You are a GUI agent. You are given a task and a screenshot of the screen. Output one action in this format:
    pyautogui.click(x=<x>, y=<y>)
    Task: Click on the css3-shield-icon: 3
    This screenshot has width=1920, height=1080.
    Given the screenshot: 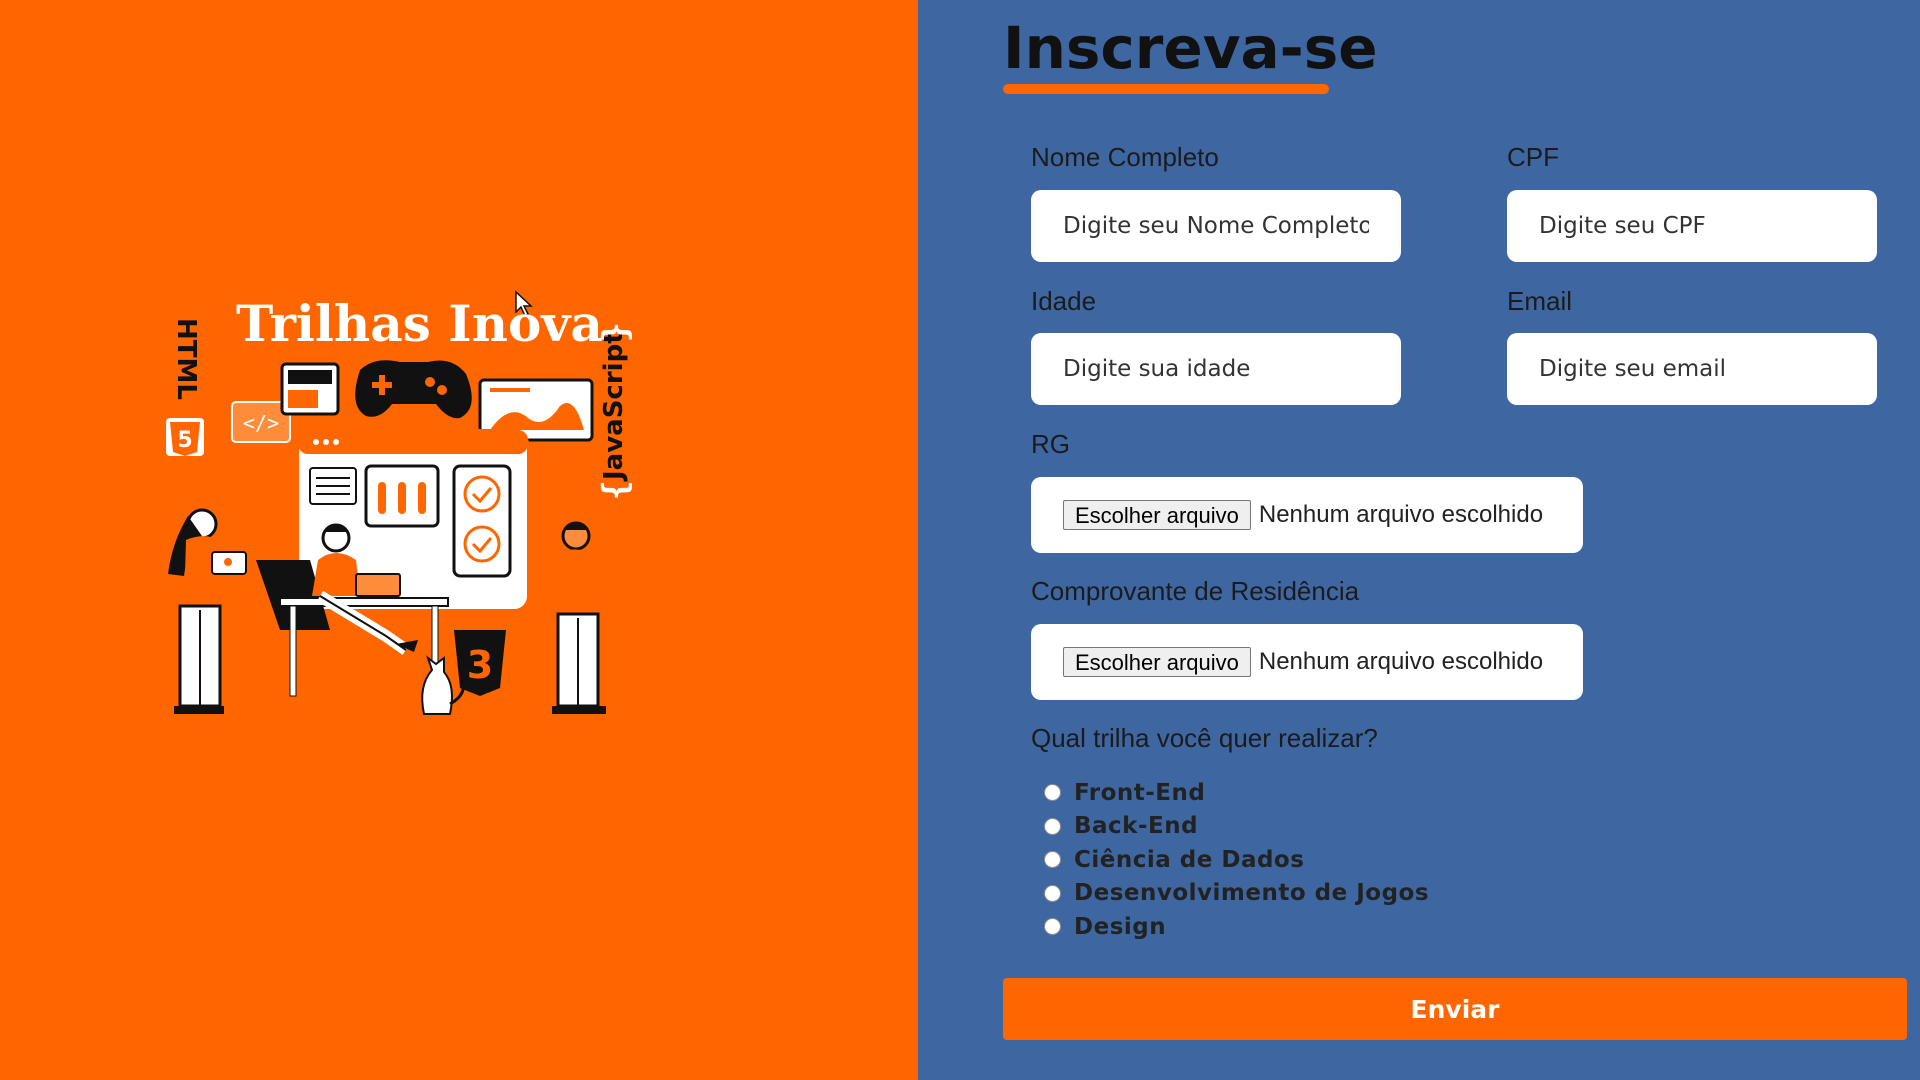 What is the action you would take?
    pyautogui.click(x=480, y=663)
    